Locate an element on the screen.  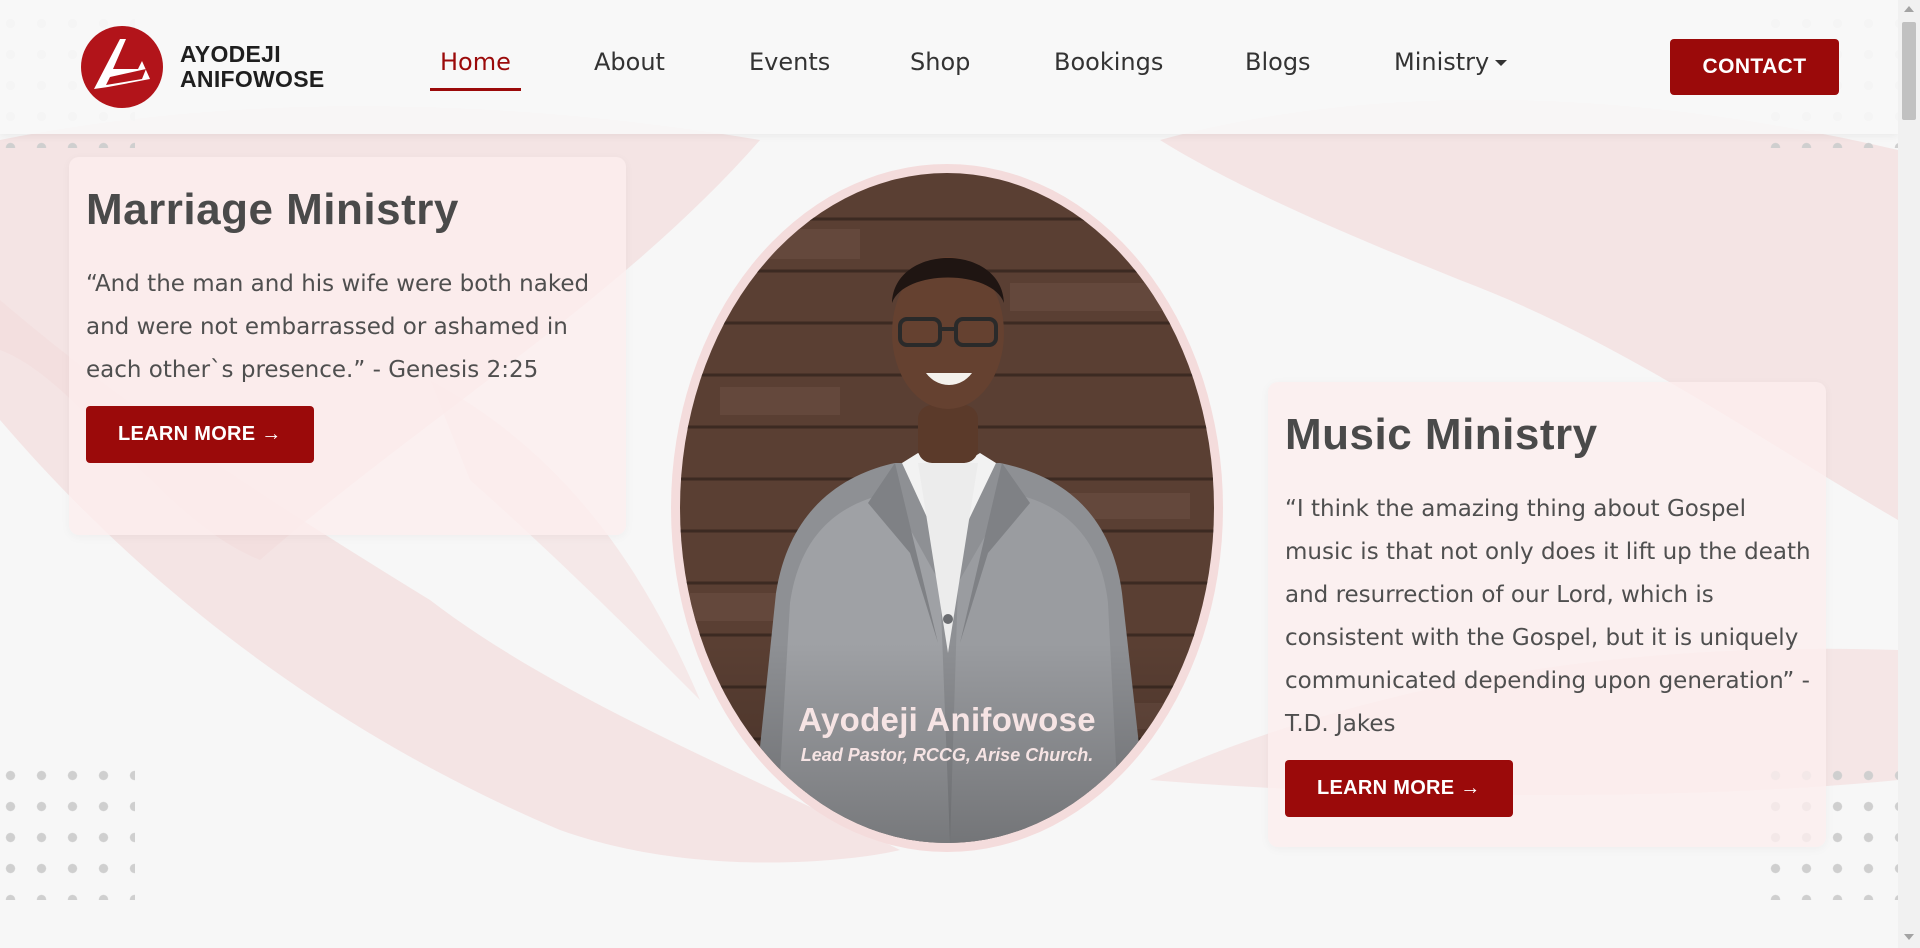
scroll-down-arrow-icon is located at coordinates (1909, 937).